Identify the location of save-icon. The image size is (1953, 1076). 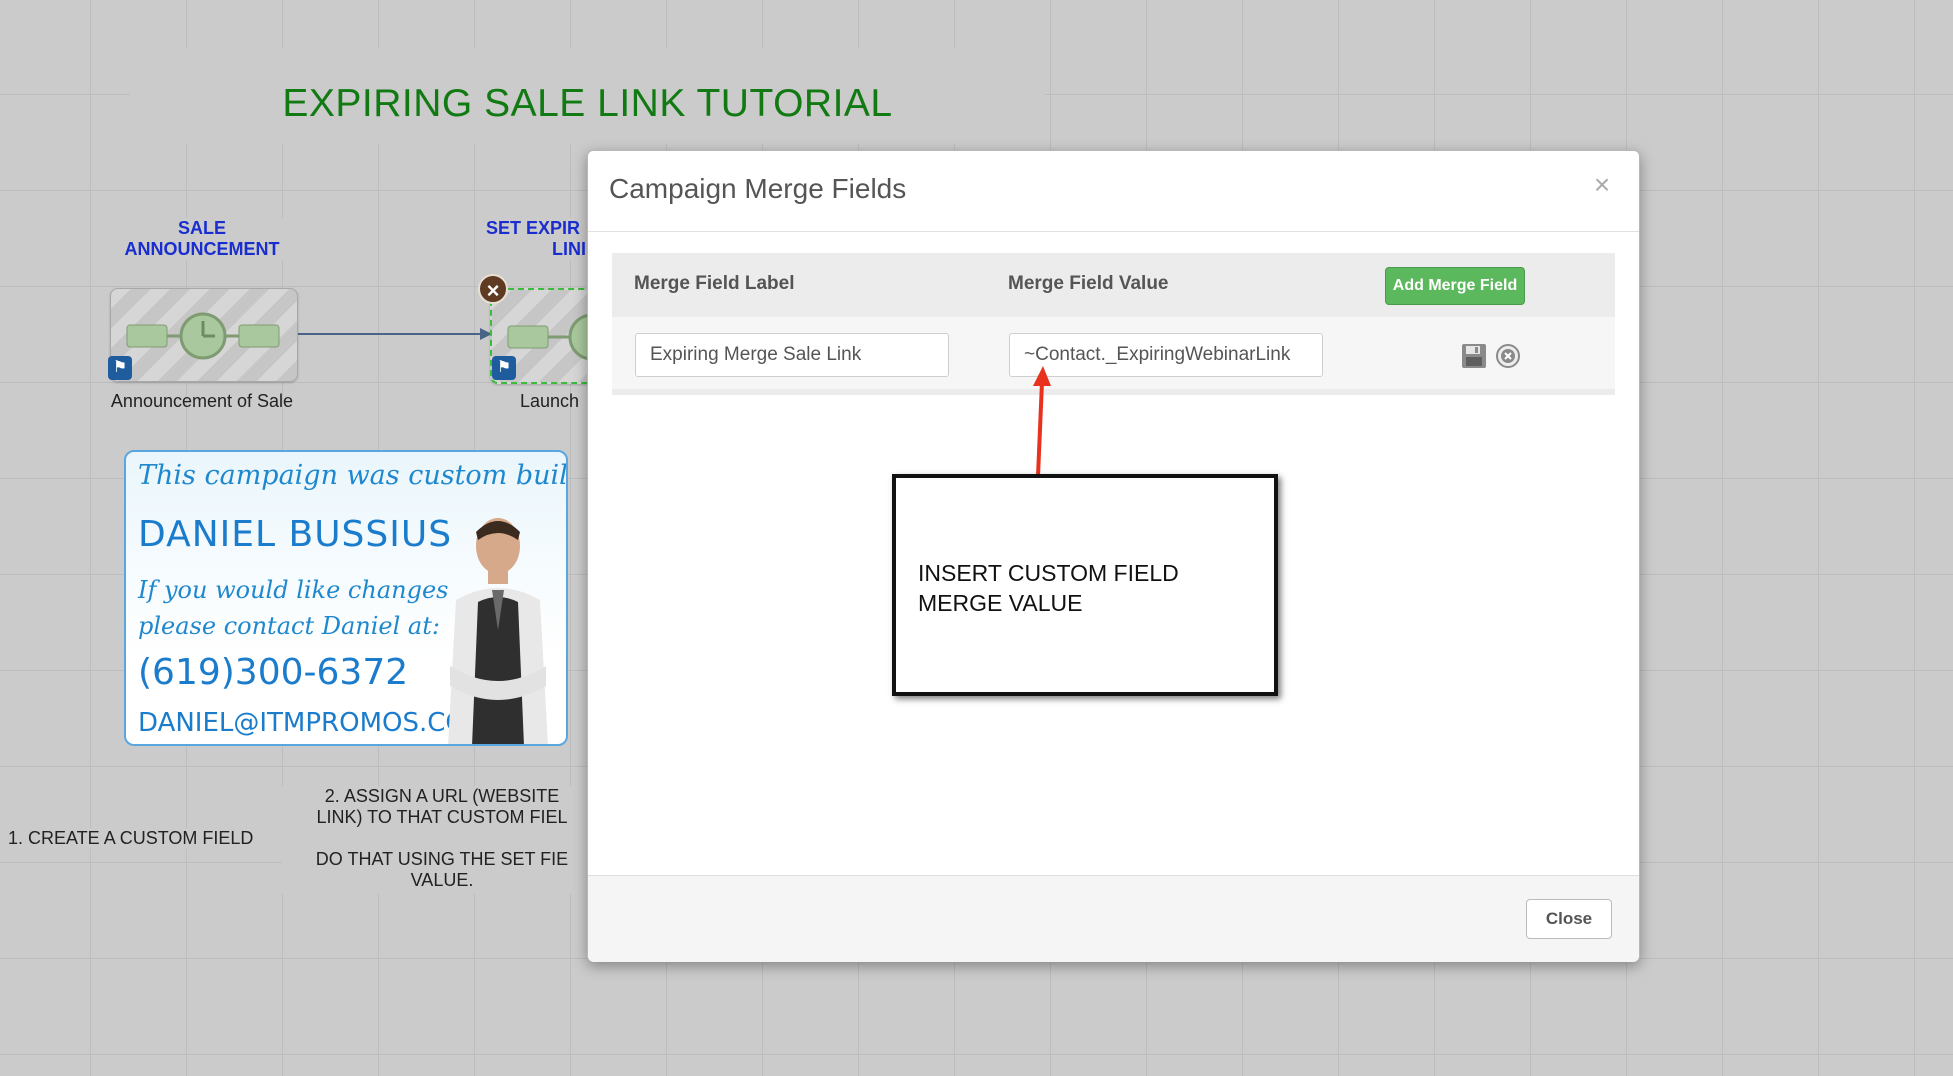
(1474, 356).